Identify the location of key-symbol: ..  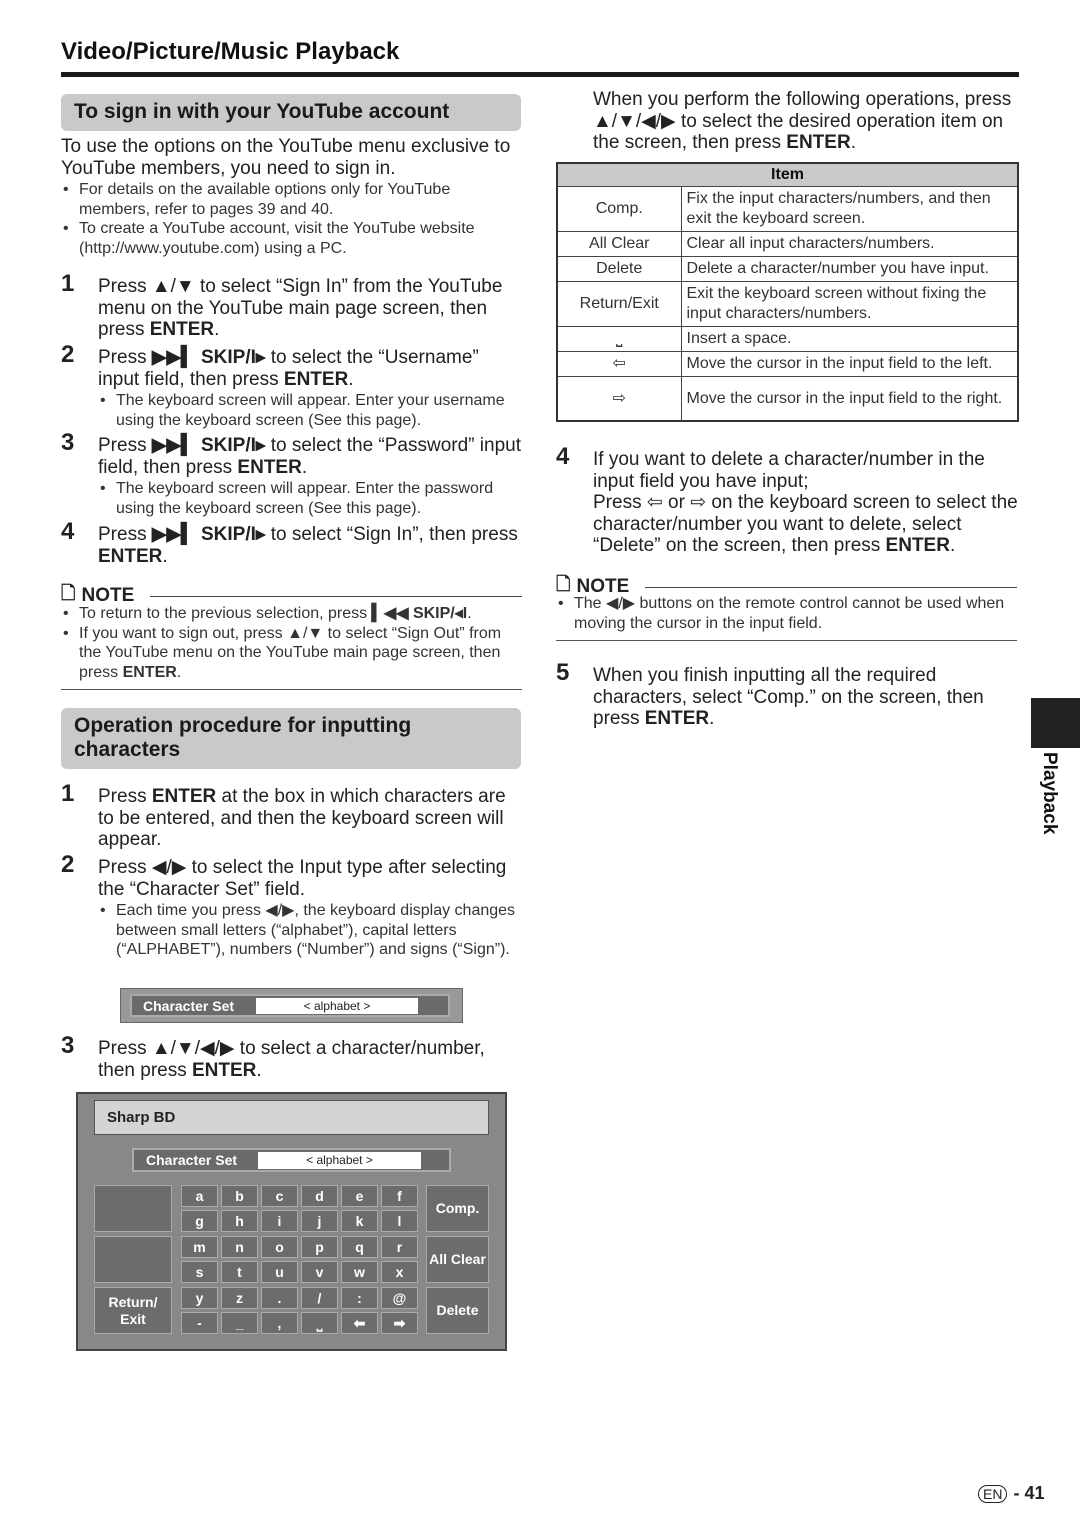
(279, 1298).